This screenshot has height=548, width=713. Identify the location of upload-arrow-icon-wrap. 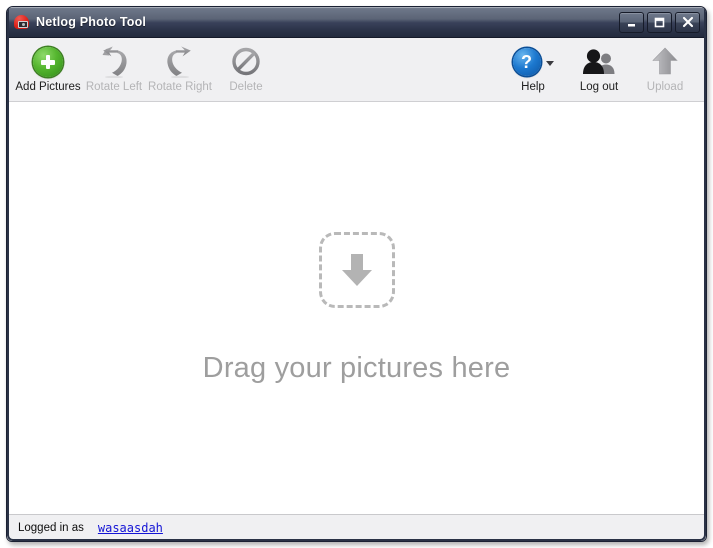
(665, 62).